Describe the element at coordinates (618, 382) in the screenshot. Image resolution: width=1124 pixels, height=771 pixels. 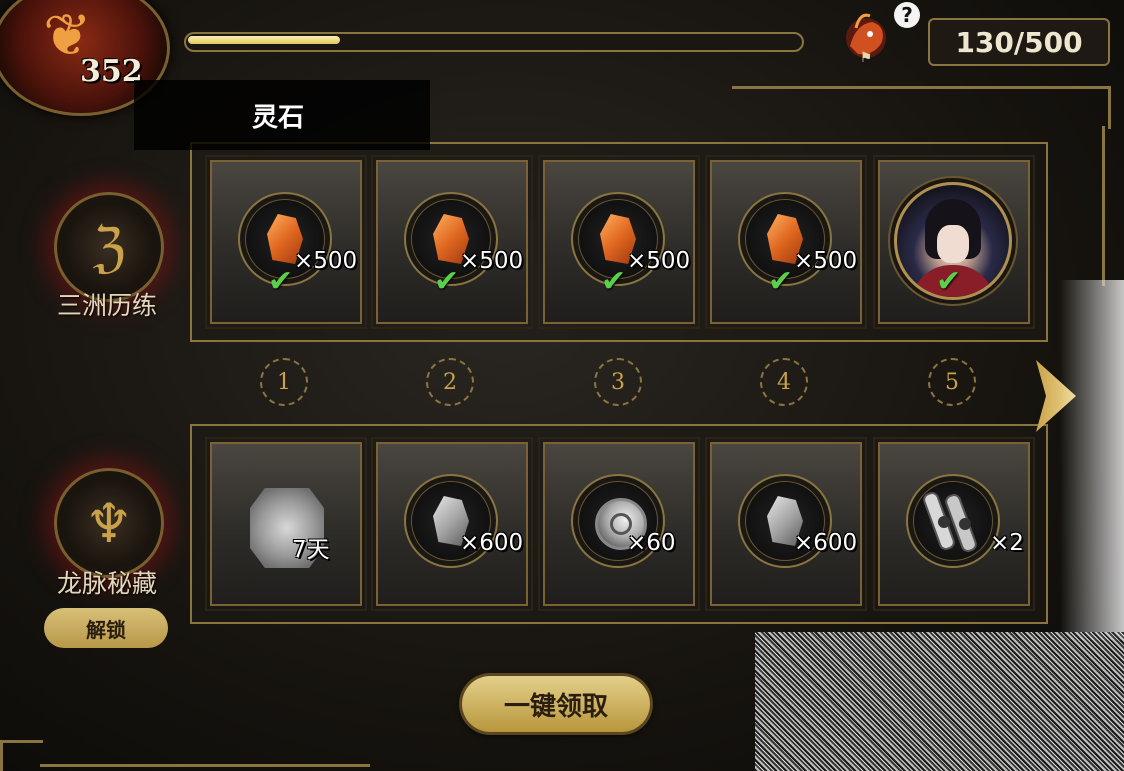
I see `step-marker: 3` at that location.